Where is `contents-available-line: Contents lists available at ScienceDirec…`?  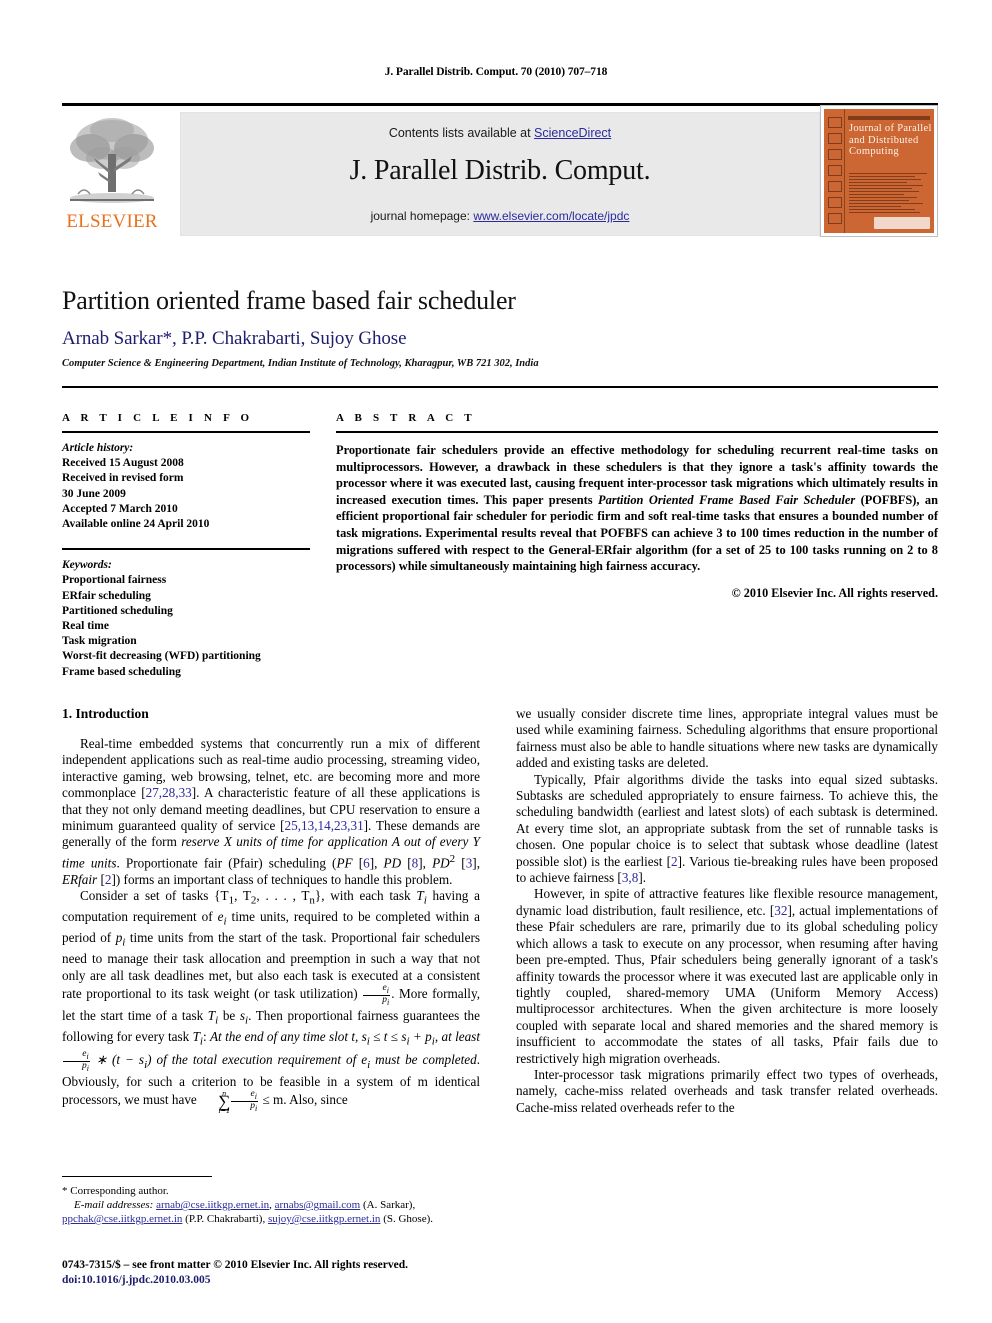 contents-available-line: Contents lists available at ScienceDirec… is located at coordinates (500, 133).